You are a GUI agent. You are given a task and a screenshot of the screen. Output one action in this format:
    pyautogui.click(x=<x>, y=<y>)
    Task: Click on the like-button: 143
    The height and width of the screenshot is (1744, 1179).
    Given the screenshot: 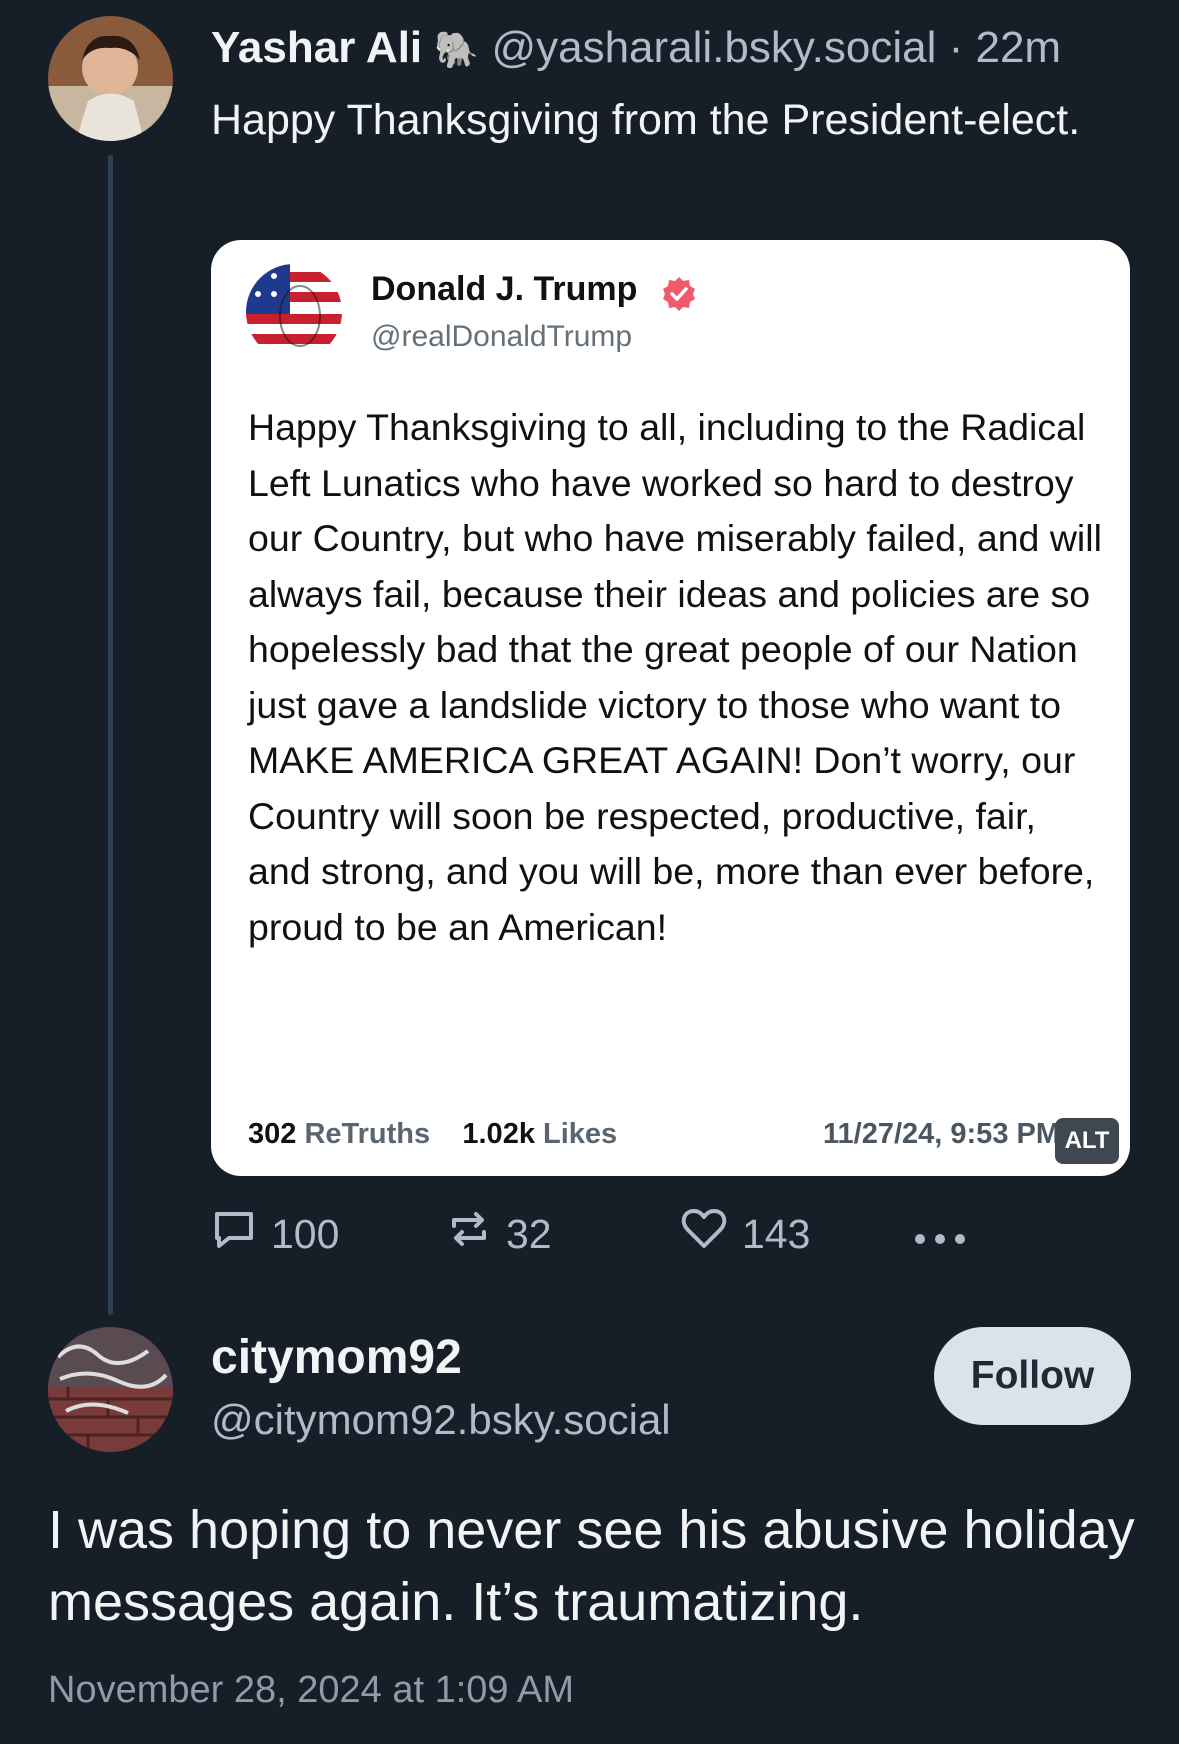 What is the action you would take?
    pyautogui.click(x=745, y=1234)
    